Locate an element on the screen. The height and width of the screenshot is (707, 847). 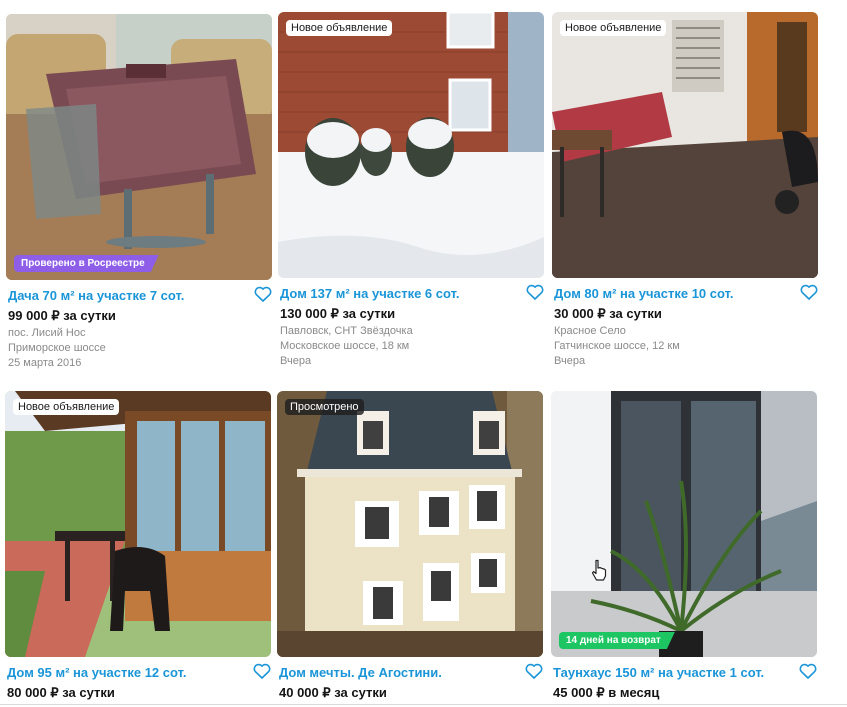
listing-price: 99 000 ₽ за сутки is located at coordinates (62, 315).